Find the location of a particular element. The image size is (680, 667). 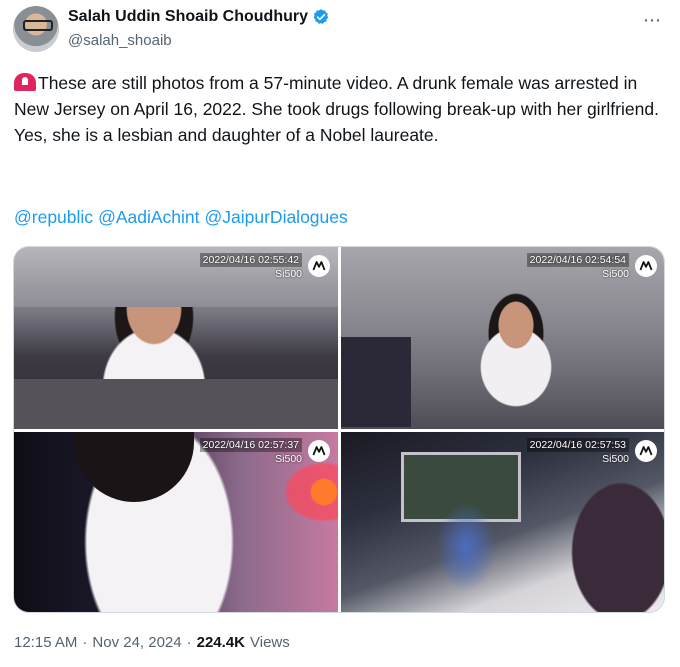

camera-stamp: 2022/04/16 02:57:37 Si500 is located at coordinates (250, 452).